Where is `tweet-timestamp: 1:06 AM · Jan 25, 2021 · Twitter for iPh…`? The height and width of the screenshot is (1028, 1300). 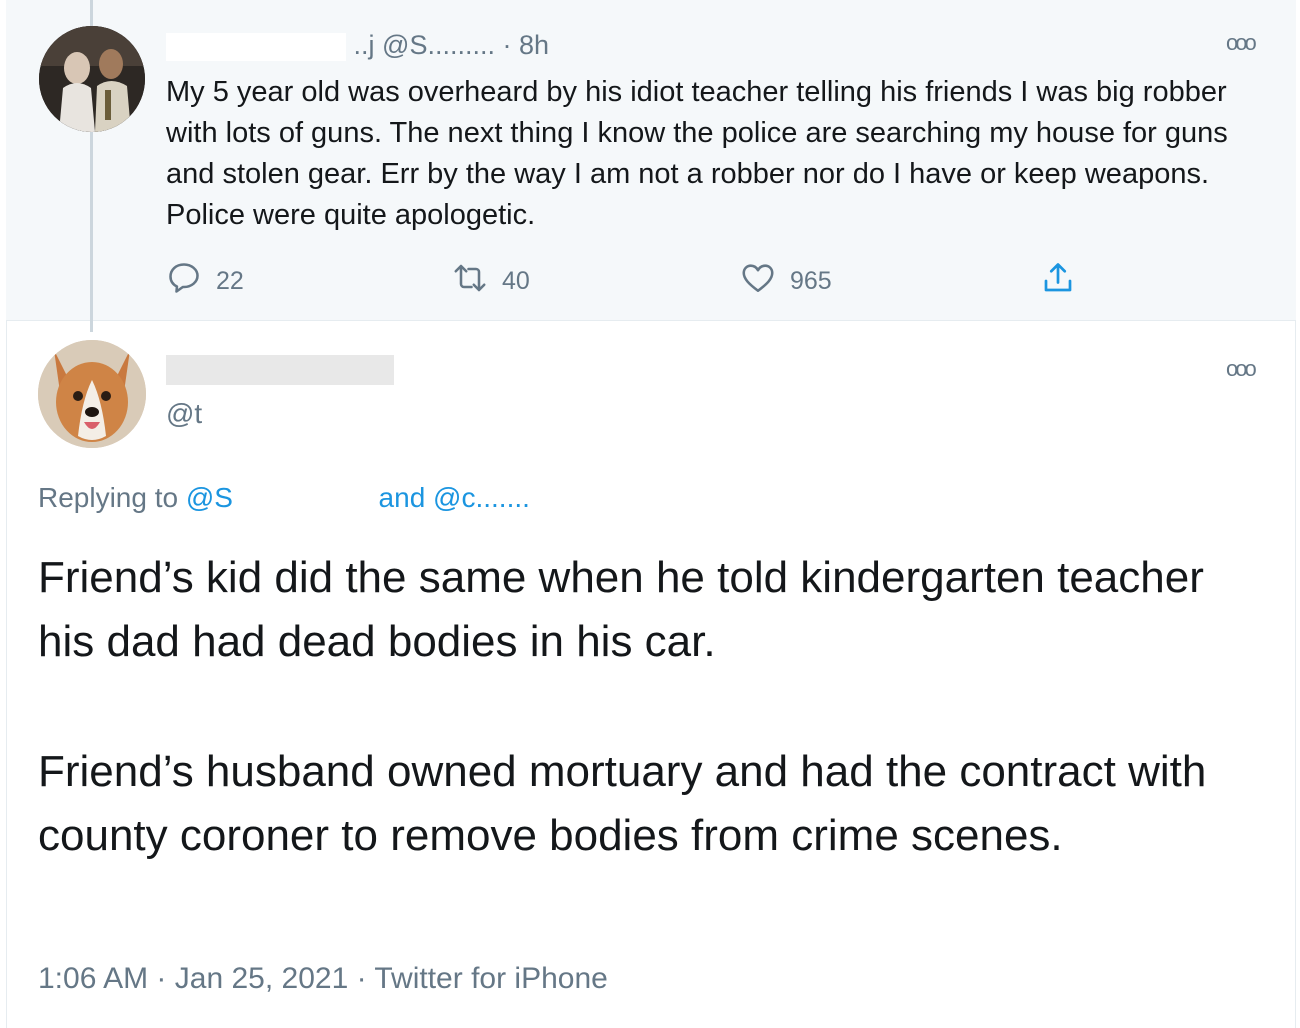 tweet-timestamp: 1:06 AM · Jan 25, 2021 · Twitter for iPh… is located at coordinates (323, 979).